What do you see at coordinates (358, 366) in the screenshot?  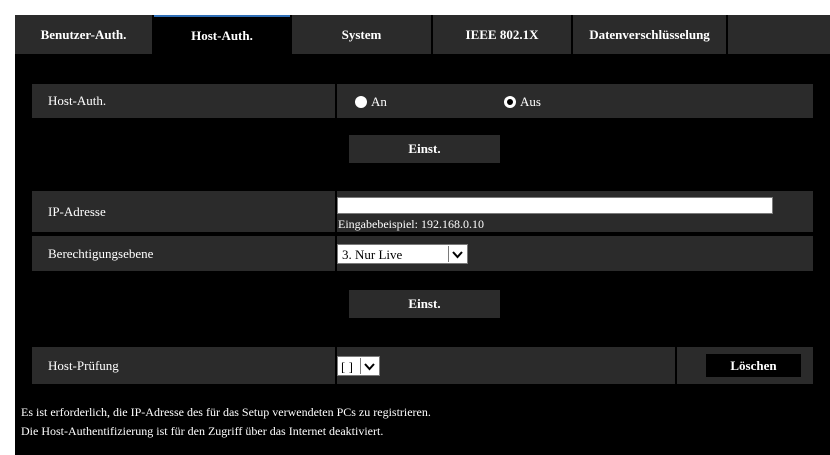 I see `host-check-select: [ ]` at bounding box center [358, 366].